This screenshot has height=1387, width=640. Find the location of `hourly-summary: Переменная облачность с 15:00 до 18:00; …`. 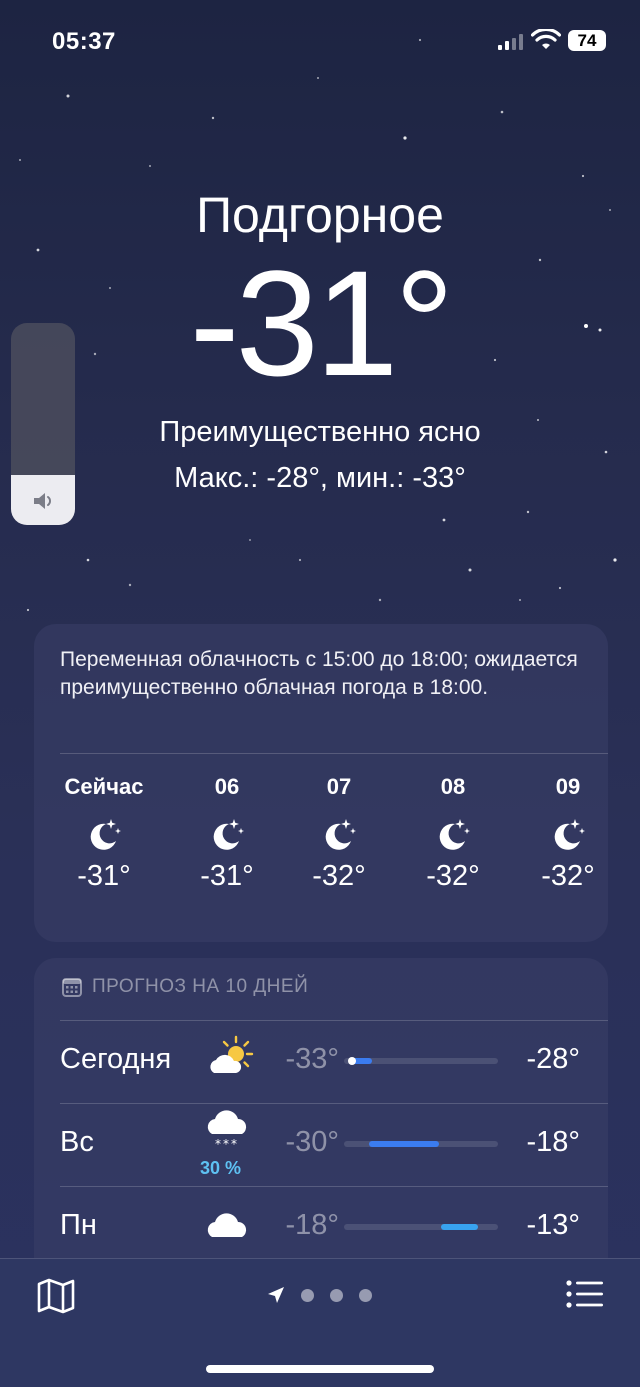

hourly-summary: Переменная облачность с 15:00 до 18:00; … is located at coordinates (319, 673).